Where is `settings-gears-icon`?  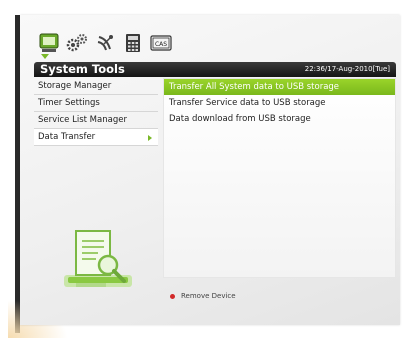
settings-gears-icon is located at coordinates (77, 43).